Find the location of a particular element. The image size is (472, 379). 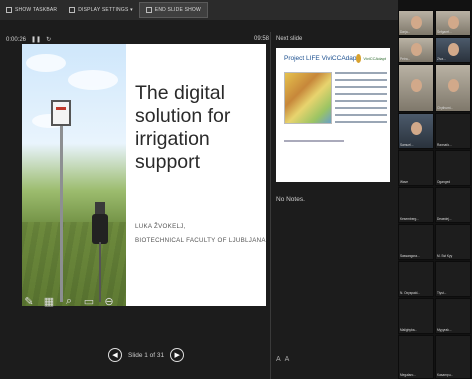

taskbar-icon is located at coordinates (9, 10).